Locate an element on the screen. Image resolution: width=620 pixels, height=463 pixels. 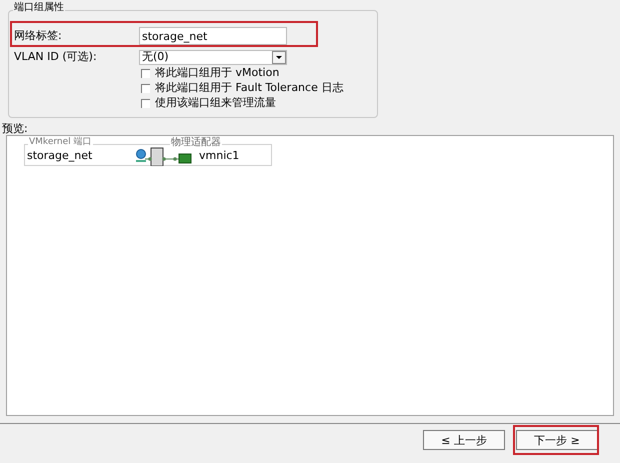
group-title: 端口组属性 is located at coordinates (39, 8).